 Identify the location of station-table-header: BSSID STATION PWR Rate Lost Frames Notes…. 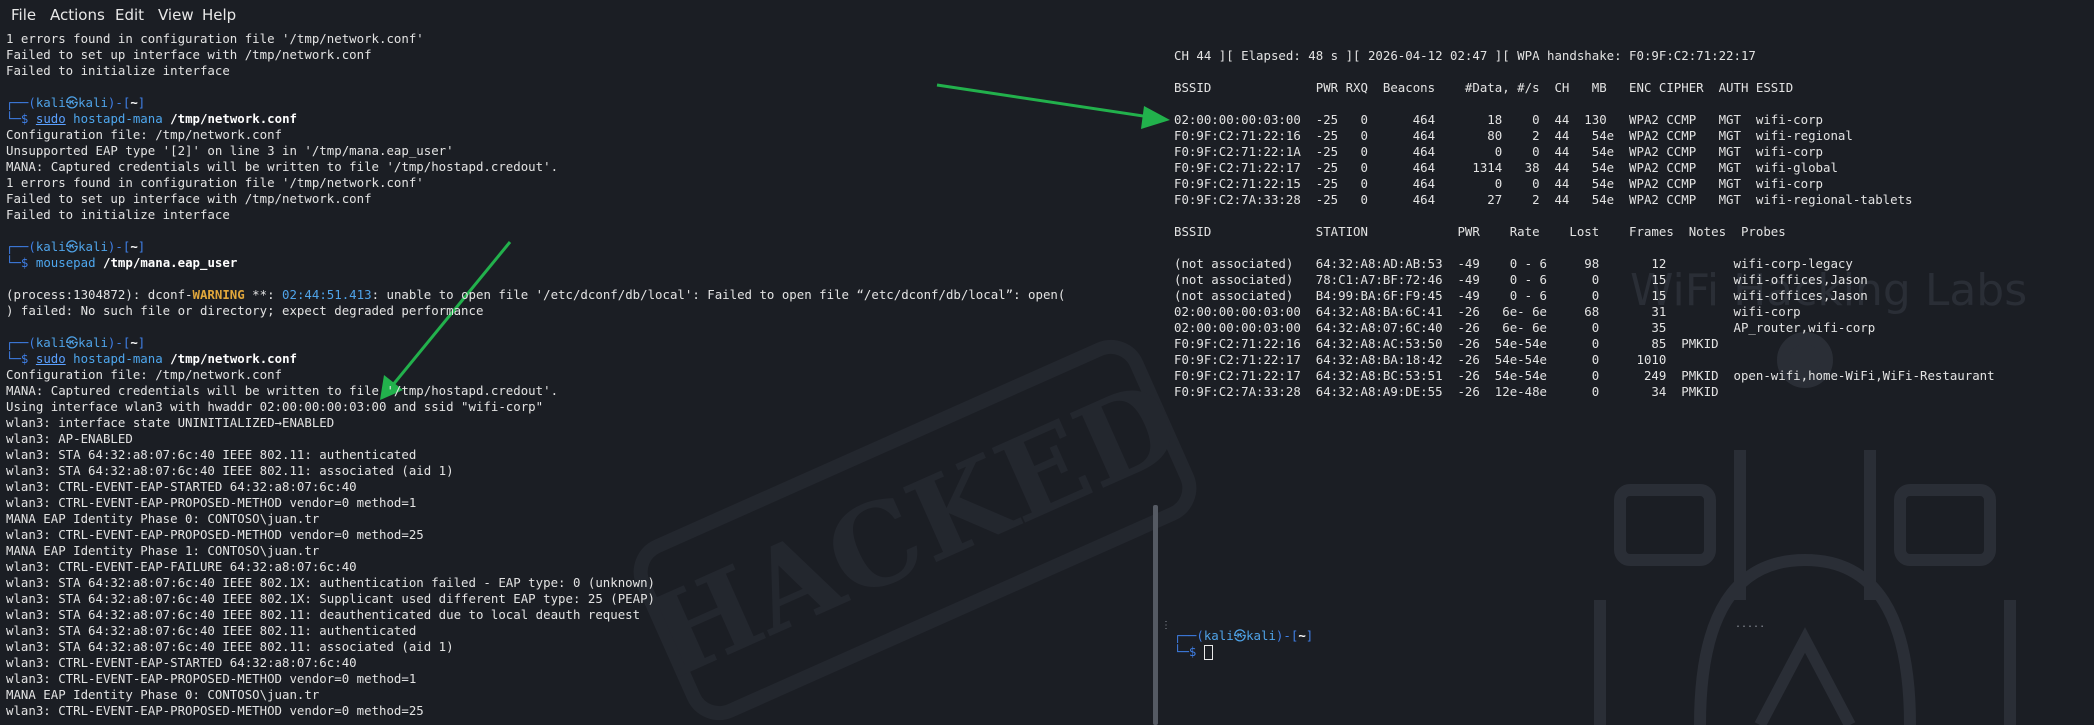
(1480, 231).